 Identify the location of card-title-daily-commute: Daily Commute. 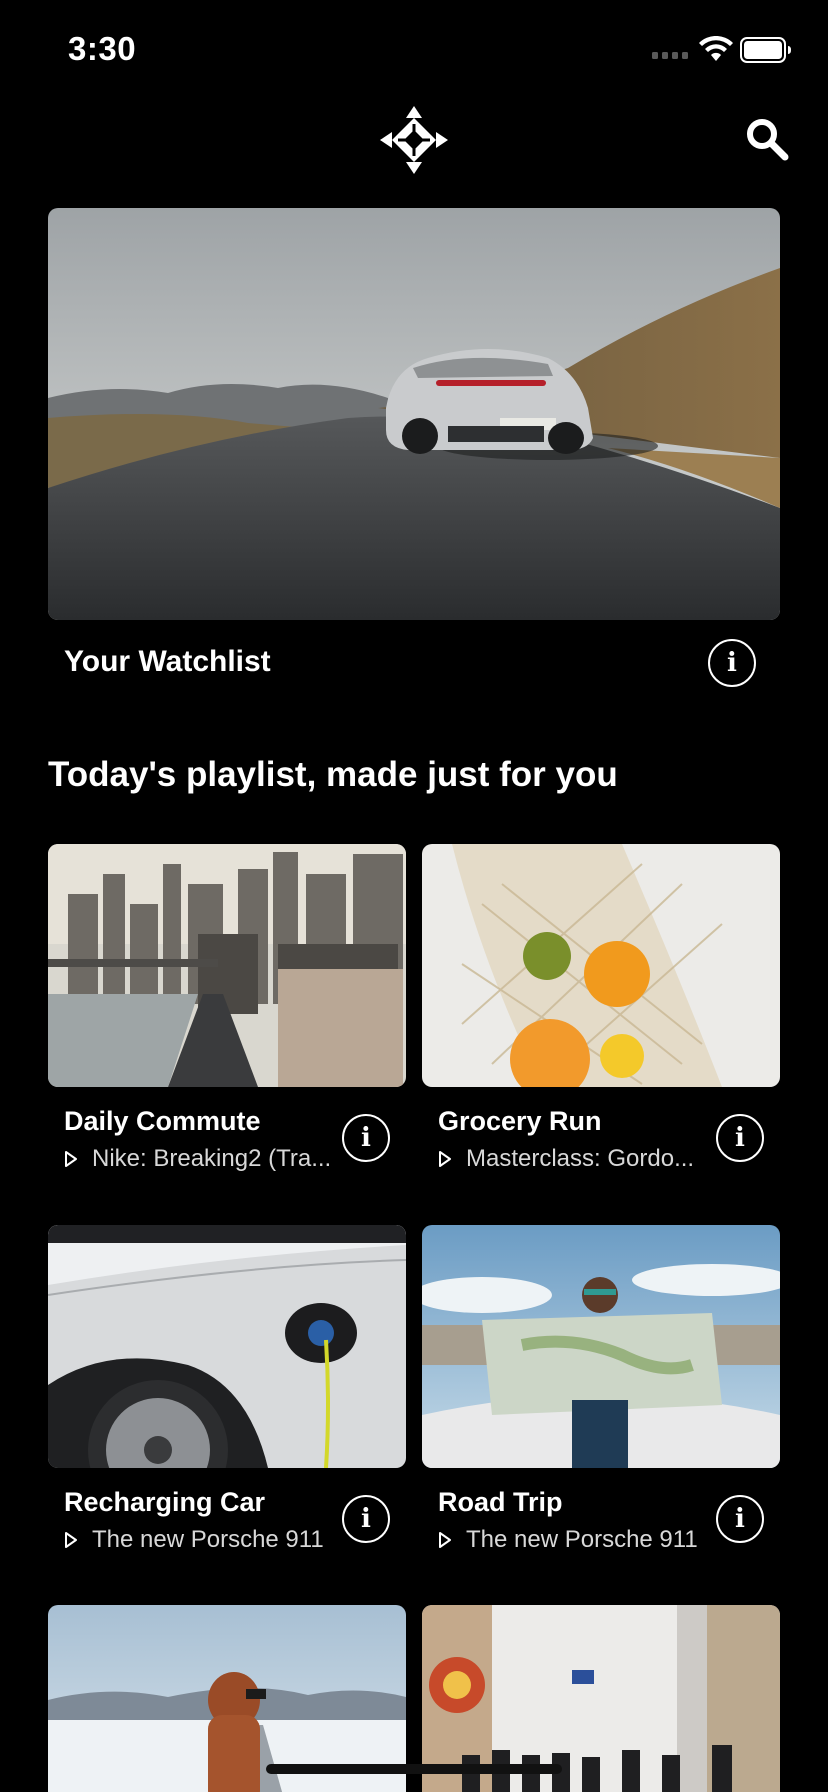
(162, 1121).